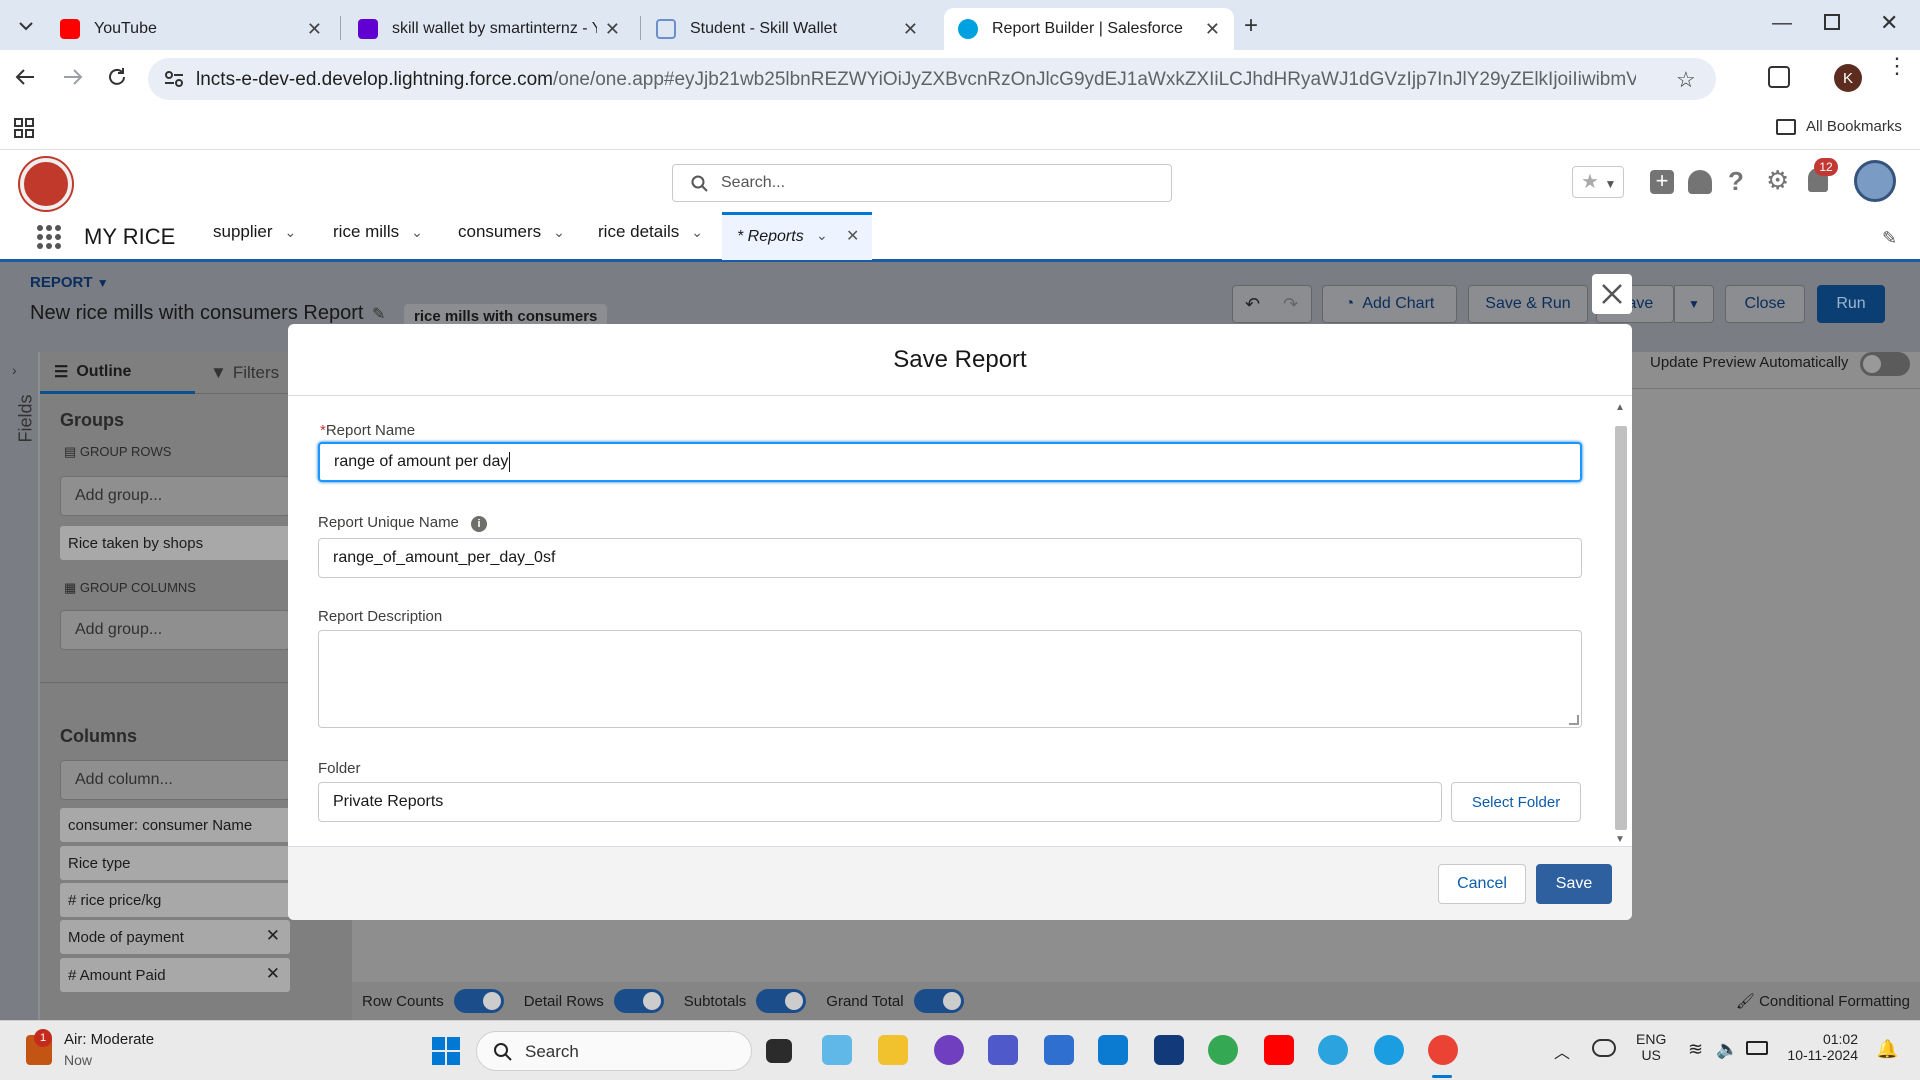 This screenshot has height=1080, width=1920. What do you see at coordinates (378, 314) in the screenshot?
I see `edit-title-pencil-icon: ✎` at bounding box center [378, 314].